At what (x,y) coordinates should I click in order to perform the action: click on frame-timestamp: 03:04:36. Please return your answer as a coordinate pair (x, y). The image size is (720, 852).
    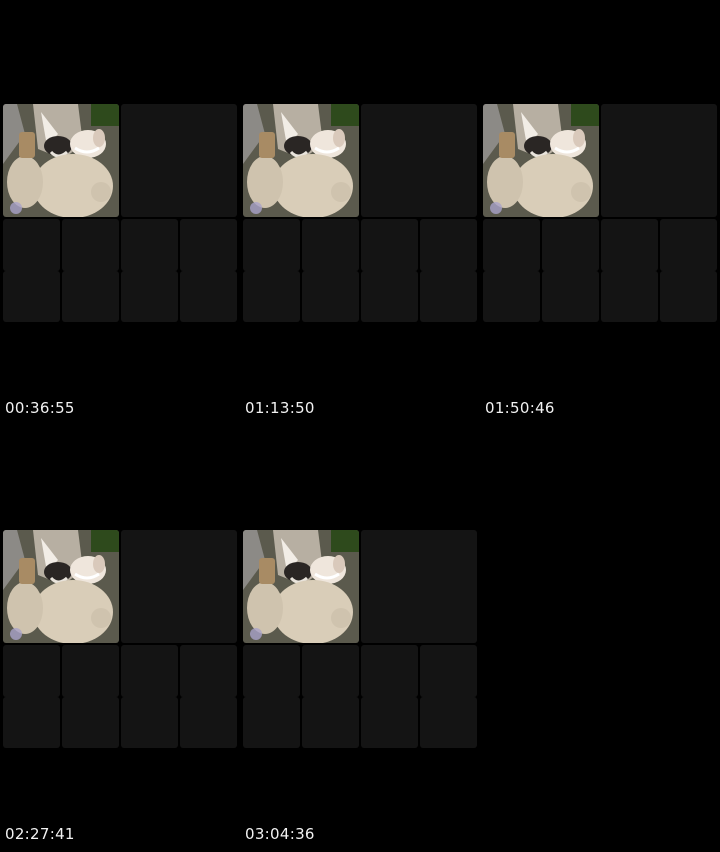
    Looking at the image, I should click on (280, 834).